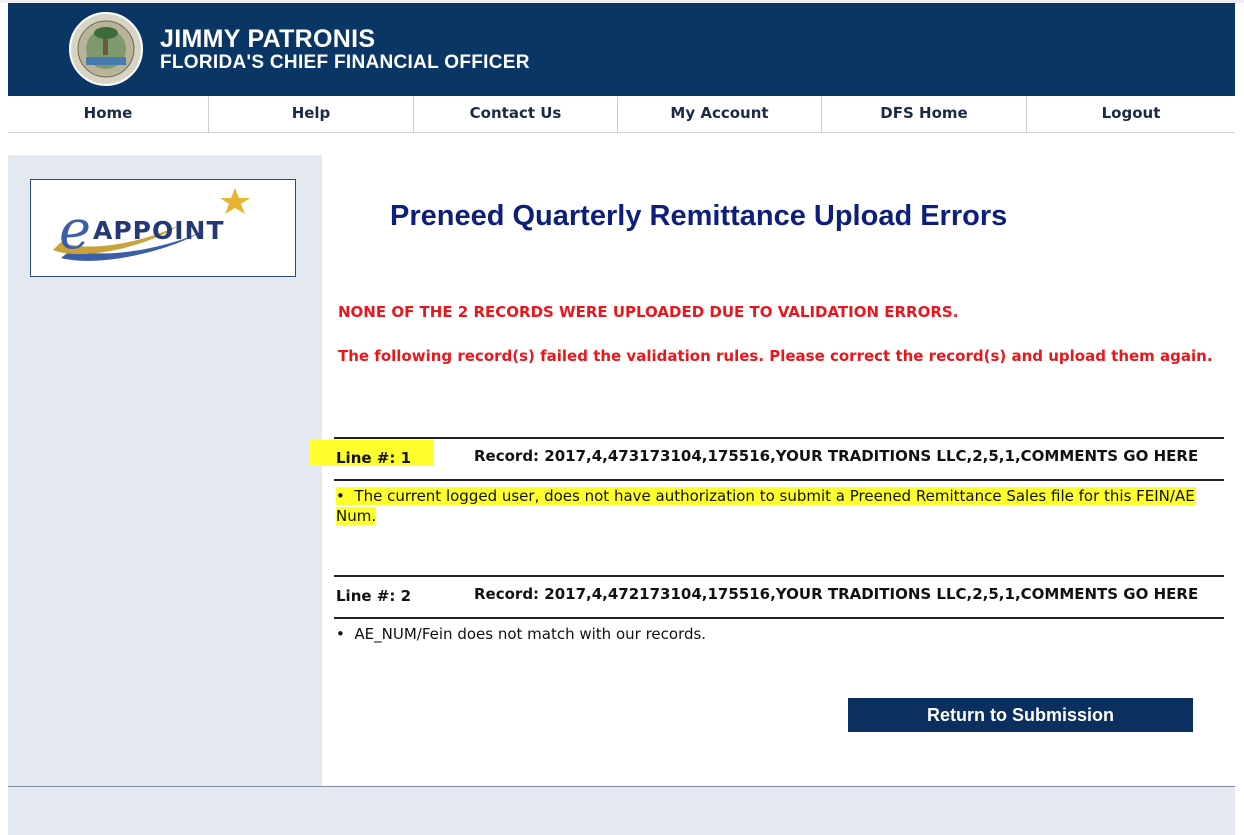  I want to click on nav-my-account: My Account, so click(720, 114).